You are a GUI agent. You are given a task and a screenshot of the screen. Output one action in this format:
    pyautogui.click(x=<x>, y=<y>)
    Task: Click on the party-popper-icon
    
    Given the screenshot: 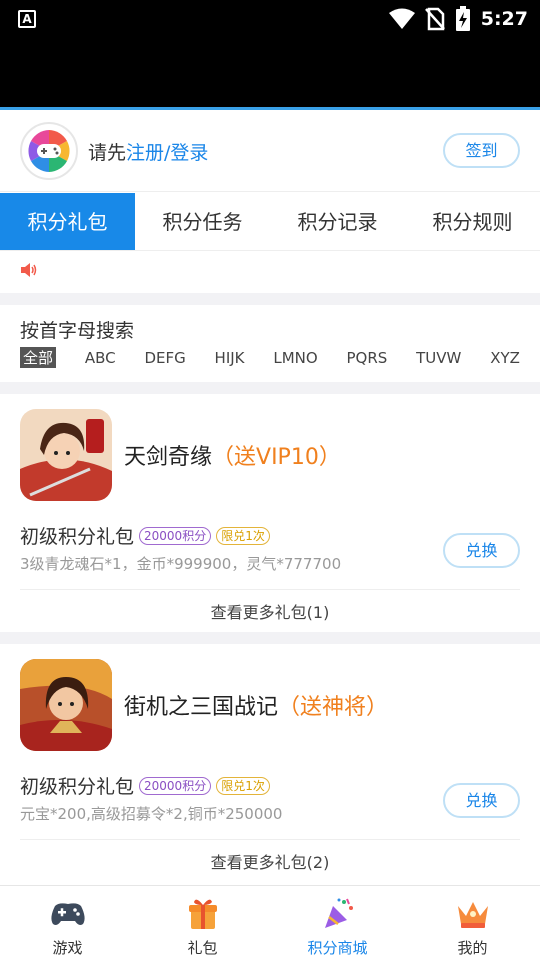 What is the action you would take?
    pyautogui.click(x=338, y=913)
    